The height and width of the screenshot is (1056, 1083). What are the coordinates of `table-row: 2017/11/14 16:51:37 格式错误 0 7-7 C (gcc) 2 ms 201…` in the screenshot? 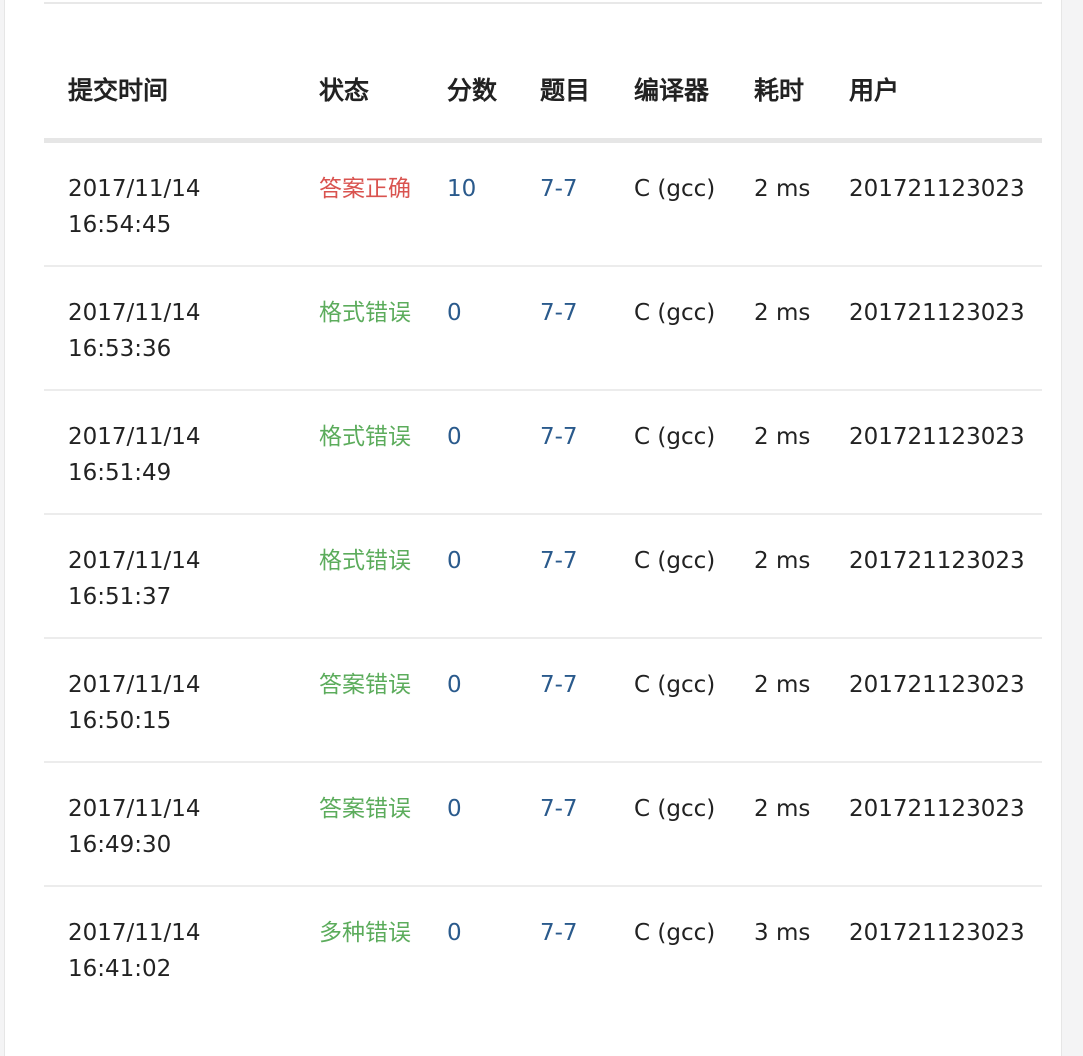 It's located at (543, 576).